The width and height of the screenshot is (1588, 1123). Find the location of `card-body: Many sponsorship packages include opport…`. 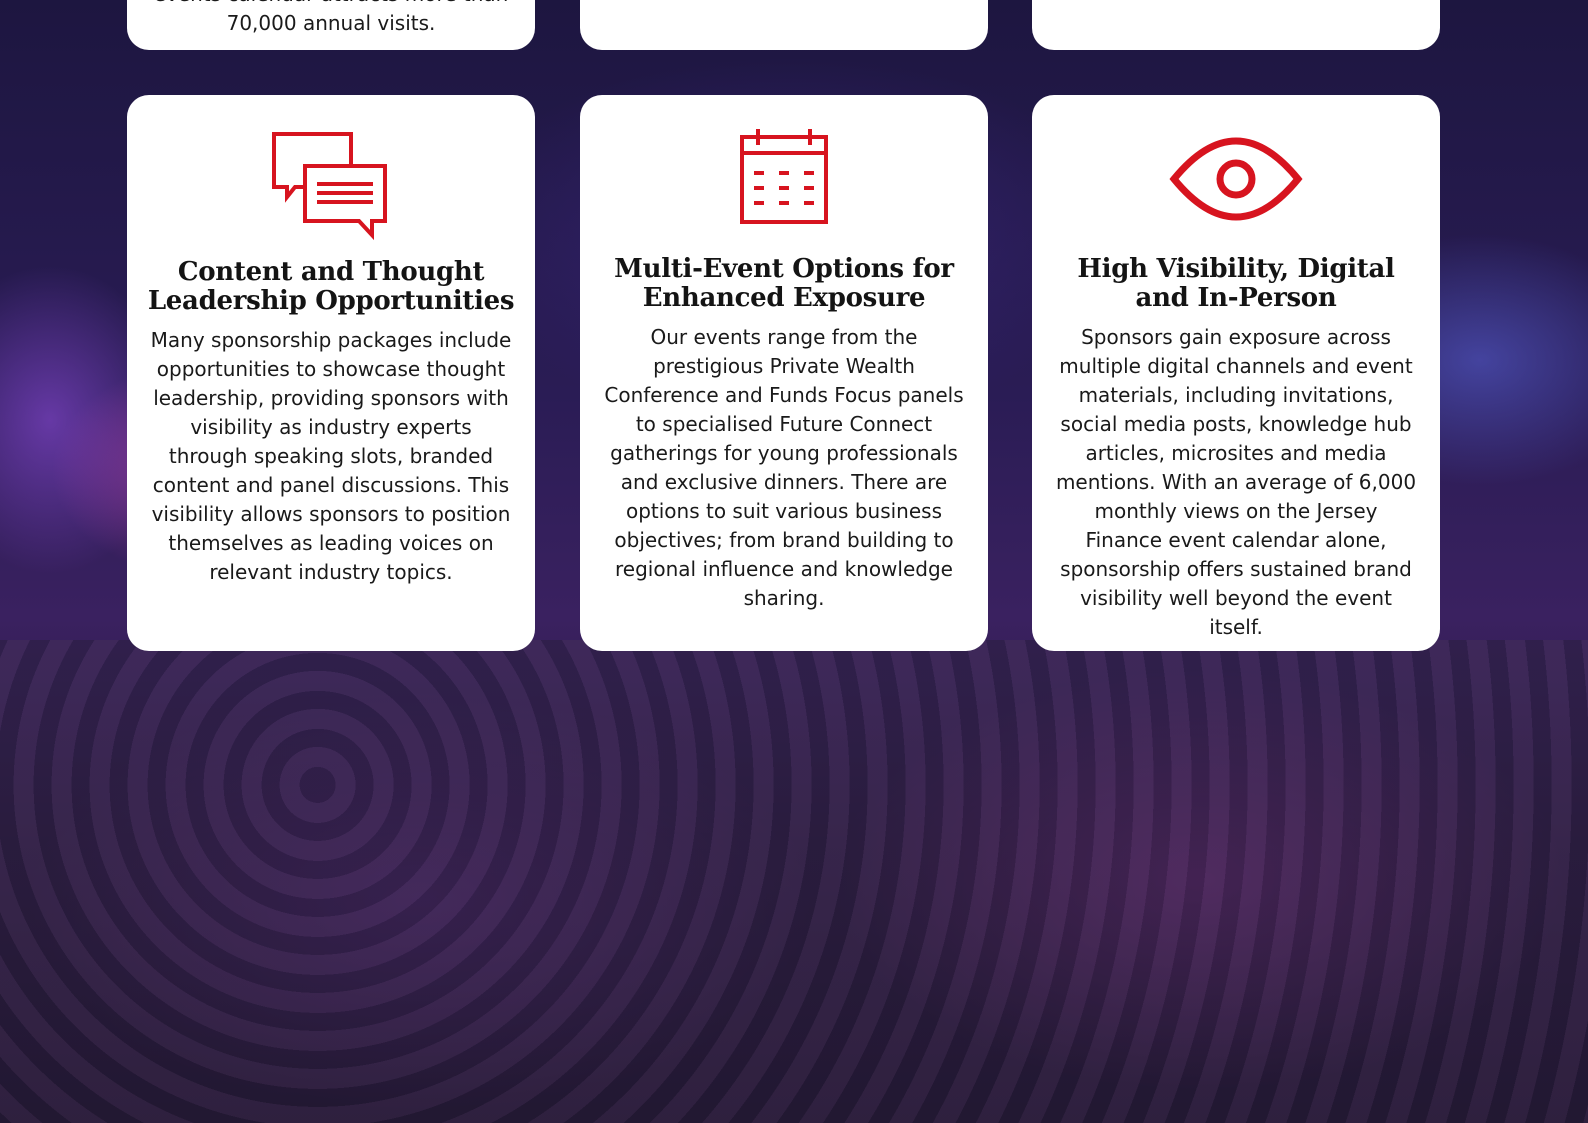

card-body: Many sponsorship packages include opport… is located at coordinates (331, 456).